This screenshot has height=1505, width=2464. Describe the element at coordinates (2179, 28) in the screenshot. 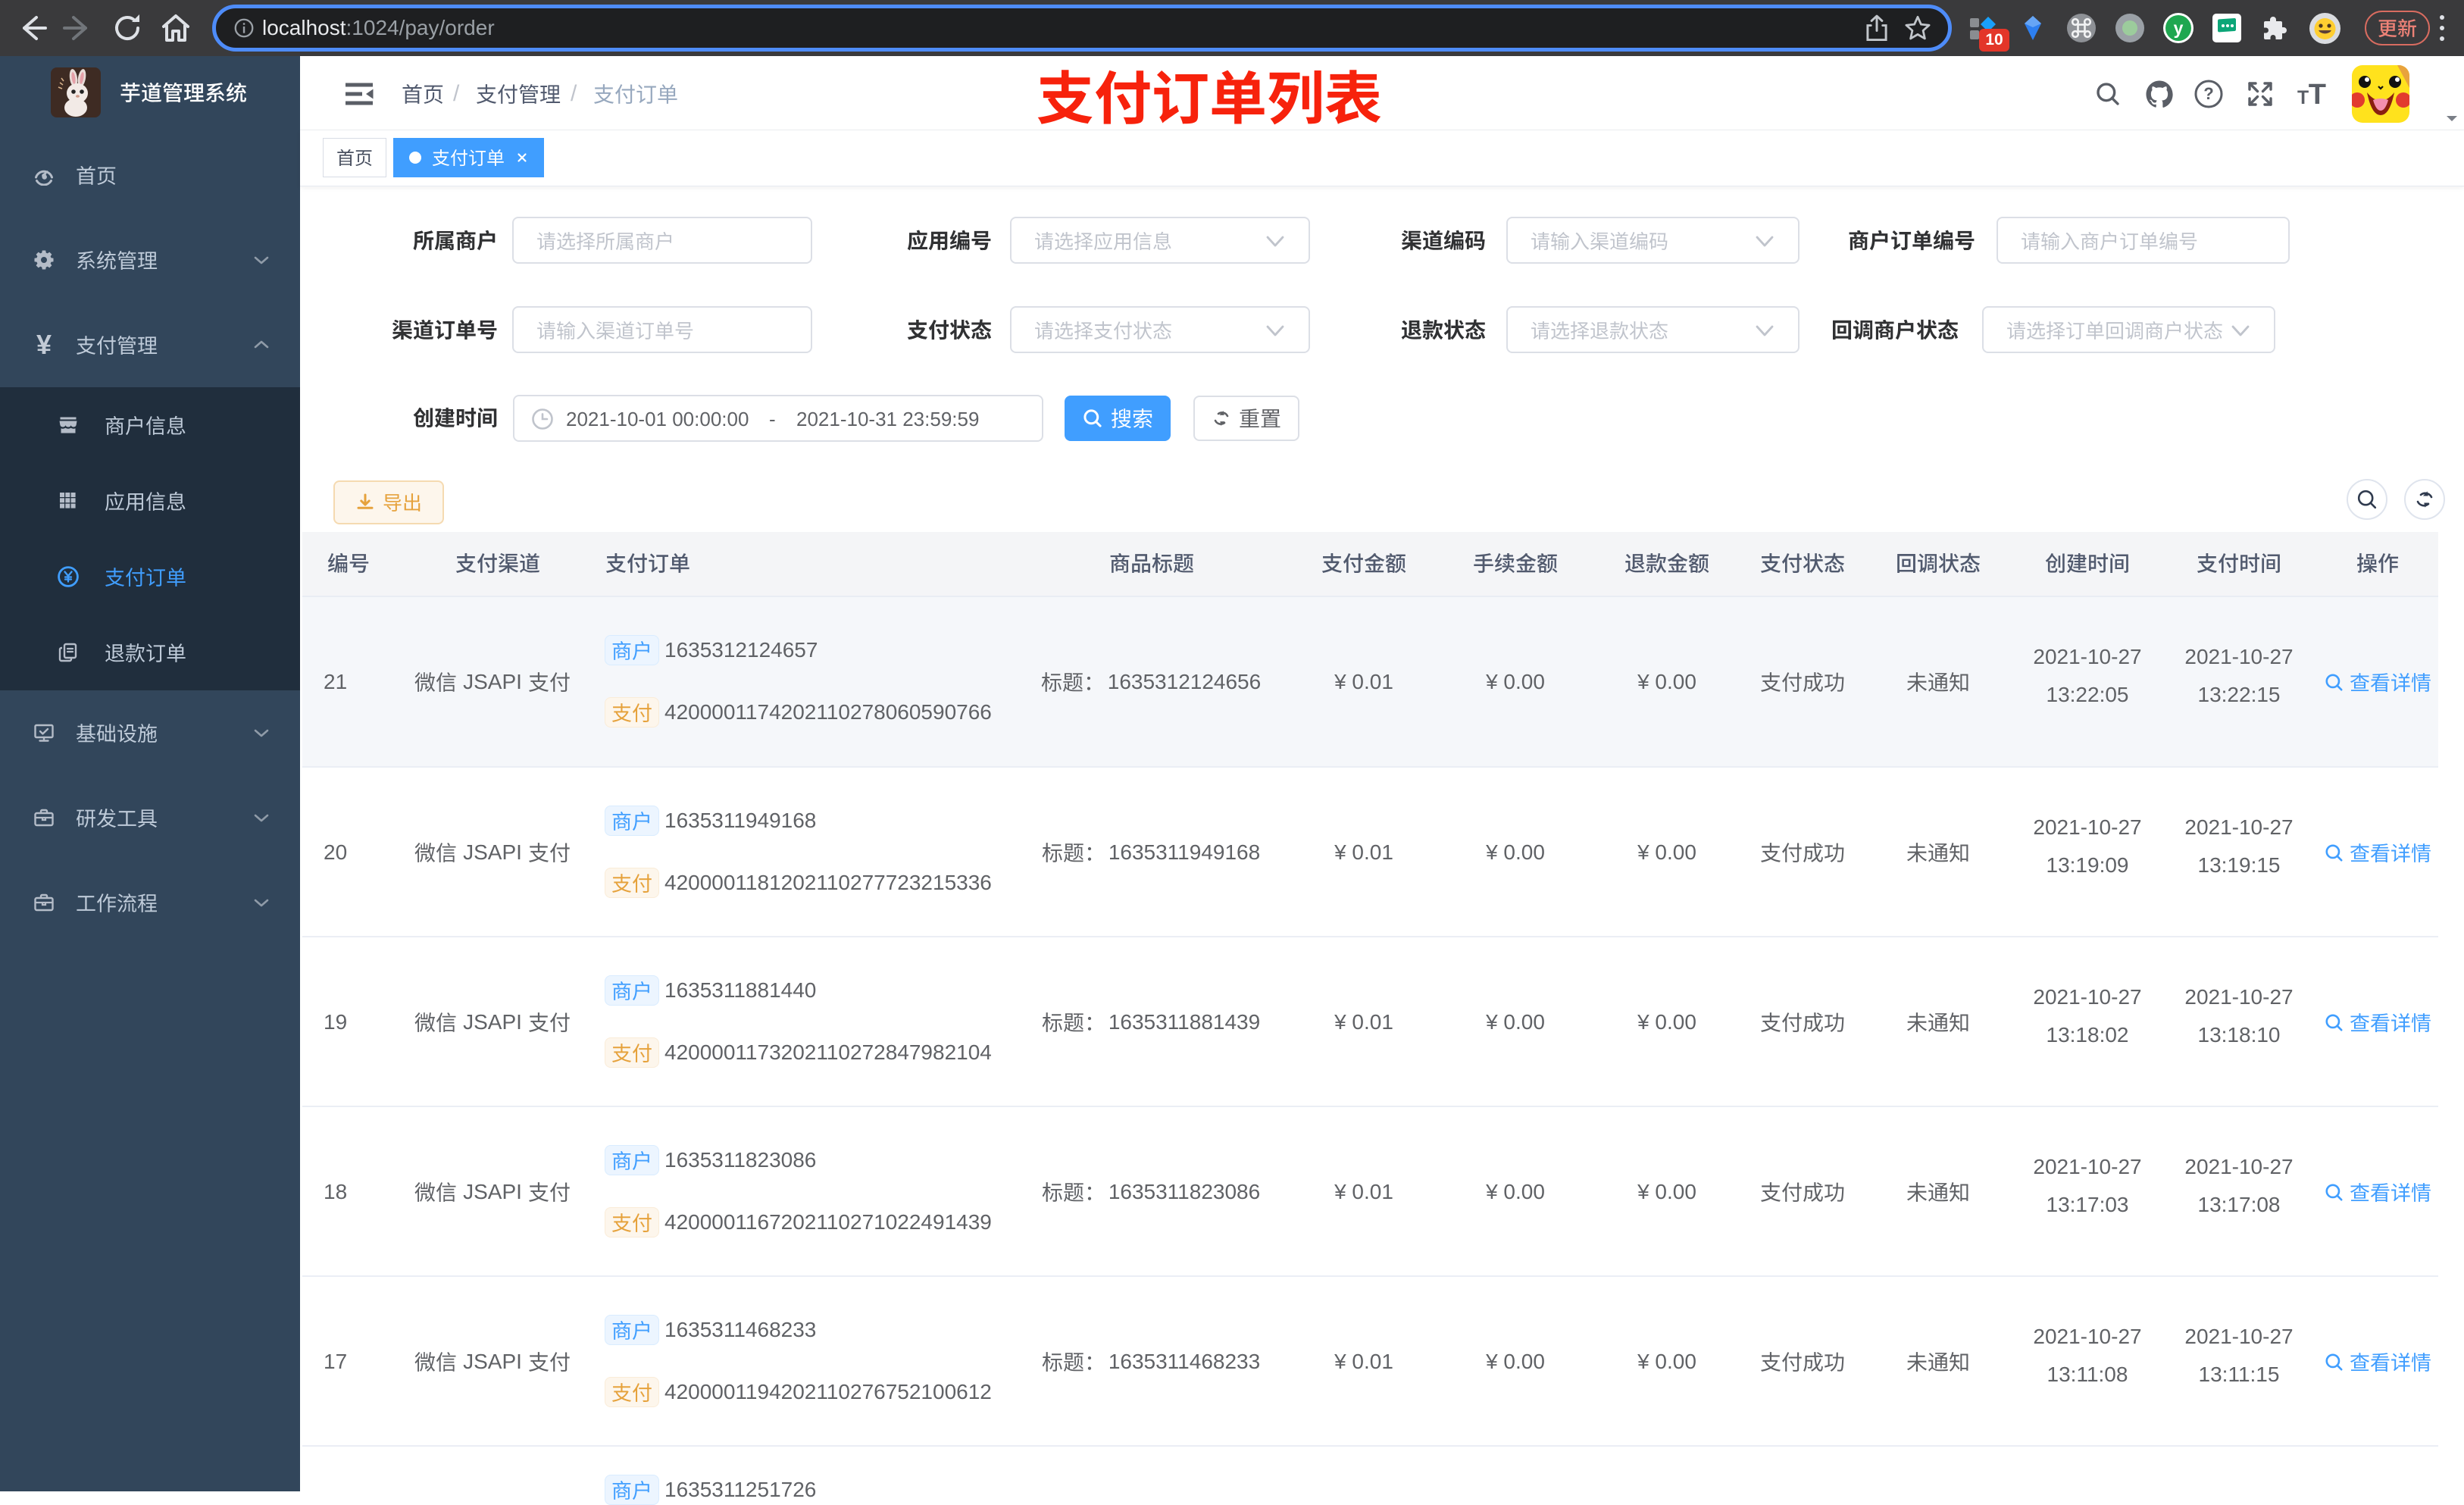

I see `svg-text: y` at that location.